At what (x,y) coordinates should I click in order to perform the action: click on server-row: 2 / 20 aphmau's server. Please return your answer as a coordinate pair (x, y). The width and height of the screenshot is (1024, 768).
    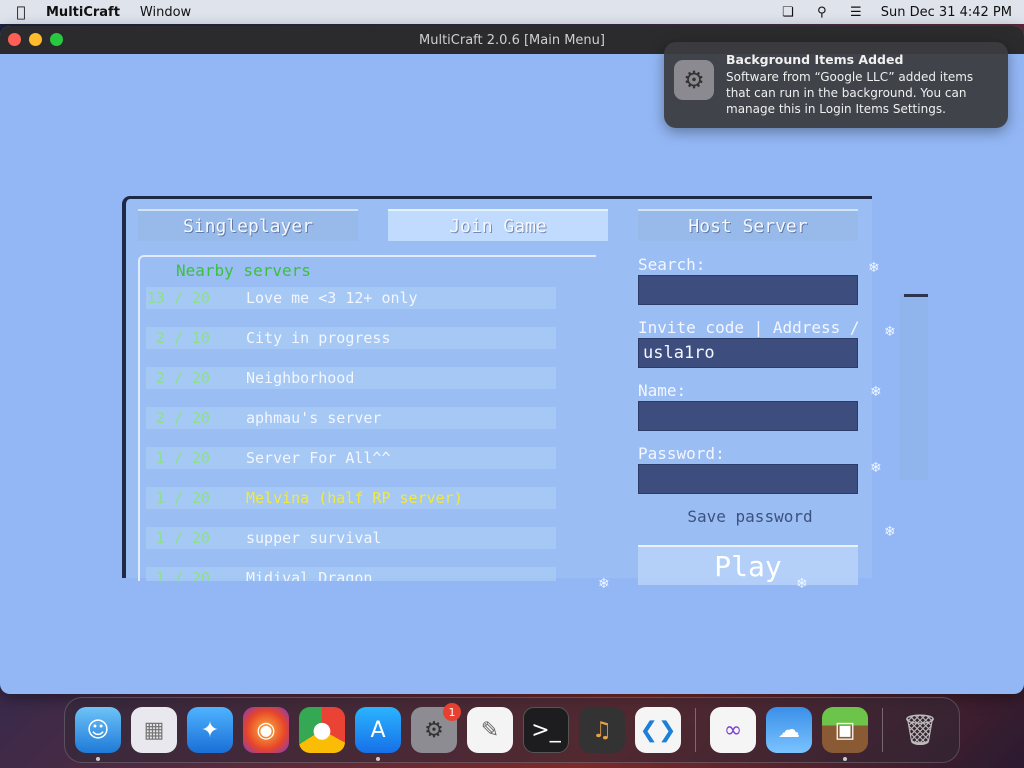
    Looking at the image, I should click on (351, 418).